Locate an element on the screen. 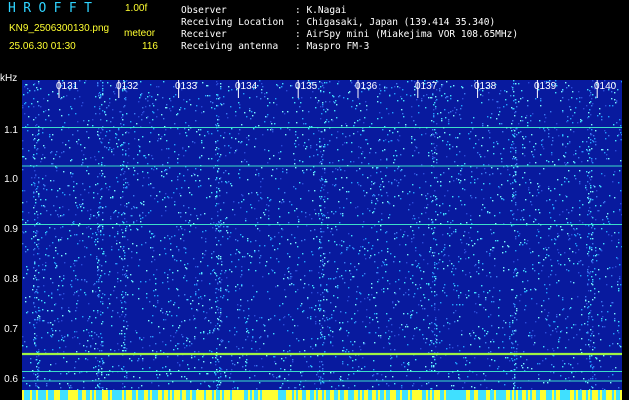 The height and width of the screenshot is (400, 629). x-tick-label: 0134 is located at coordinates (246, 86).